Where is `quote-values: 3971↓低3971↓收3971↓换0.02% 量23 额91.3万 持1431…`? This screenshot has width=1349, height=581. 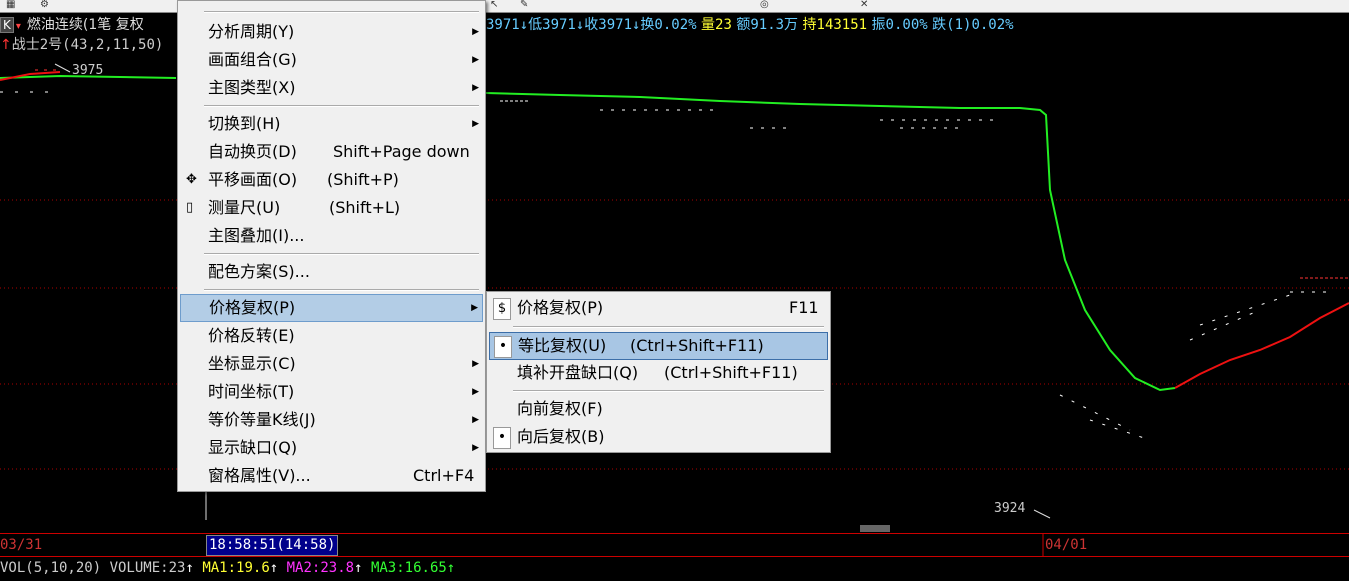 quote-values: 3971↓低3971↓收3971↓换0.02% 量23 额91.3万 持1431… is located at coordinates (750, 25).